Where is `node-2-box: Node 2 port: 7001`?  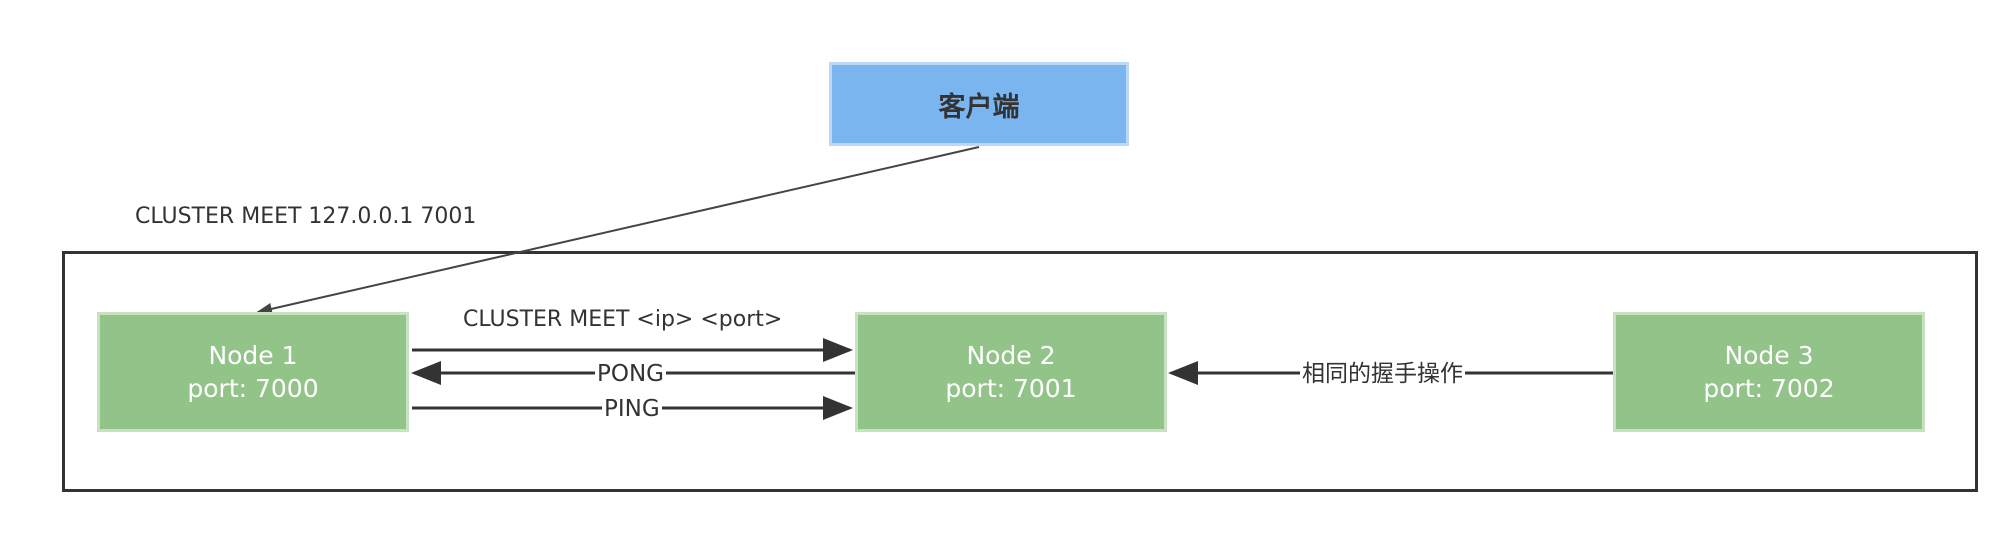 node-2-box: Node 2 port: 7001 is located at coordinates (1011, 372).